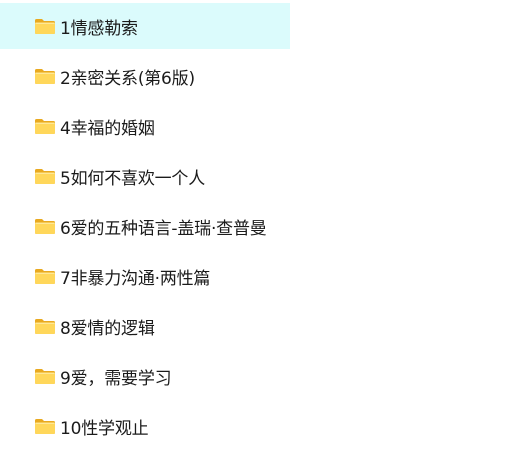 The image size is (527, 463). I want to click on folder-item-4: 6爱的五种语言-盖瑞·查普曼, so click(145, 226).